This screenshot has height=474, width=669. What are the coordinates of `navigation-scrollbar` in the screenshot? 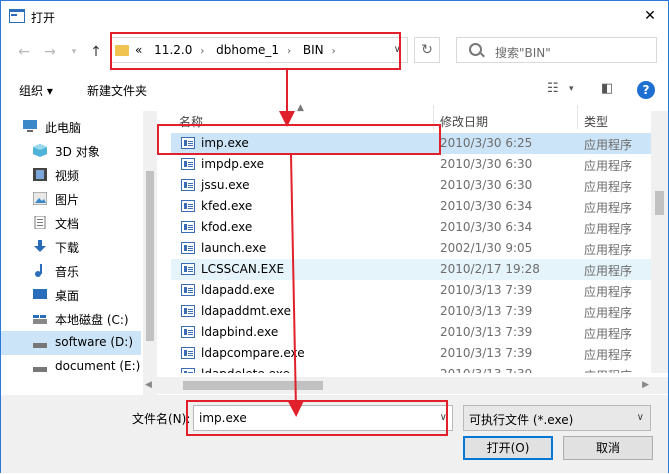 It's located at (150, 253).